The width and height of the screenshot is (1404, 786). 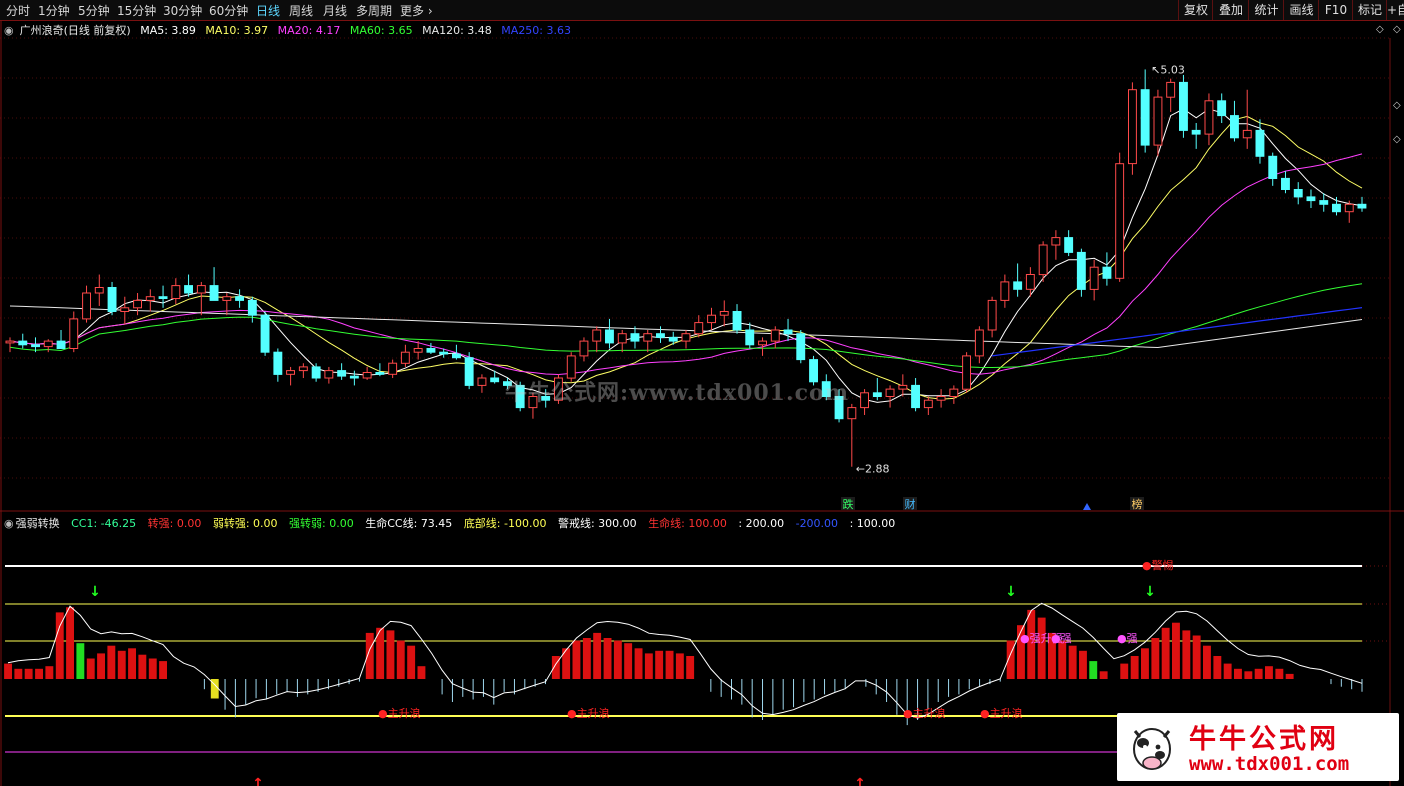 What do you see at coordinates (75, 30) in the screenshot?
I see `stock-title: 广州浪奇(日线 前复权)` at bounding box center [75, 30].